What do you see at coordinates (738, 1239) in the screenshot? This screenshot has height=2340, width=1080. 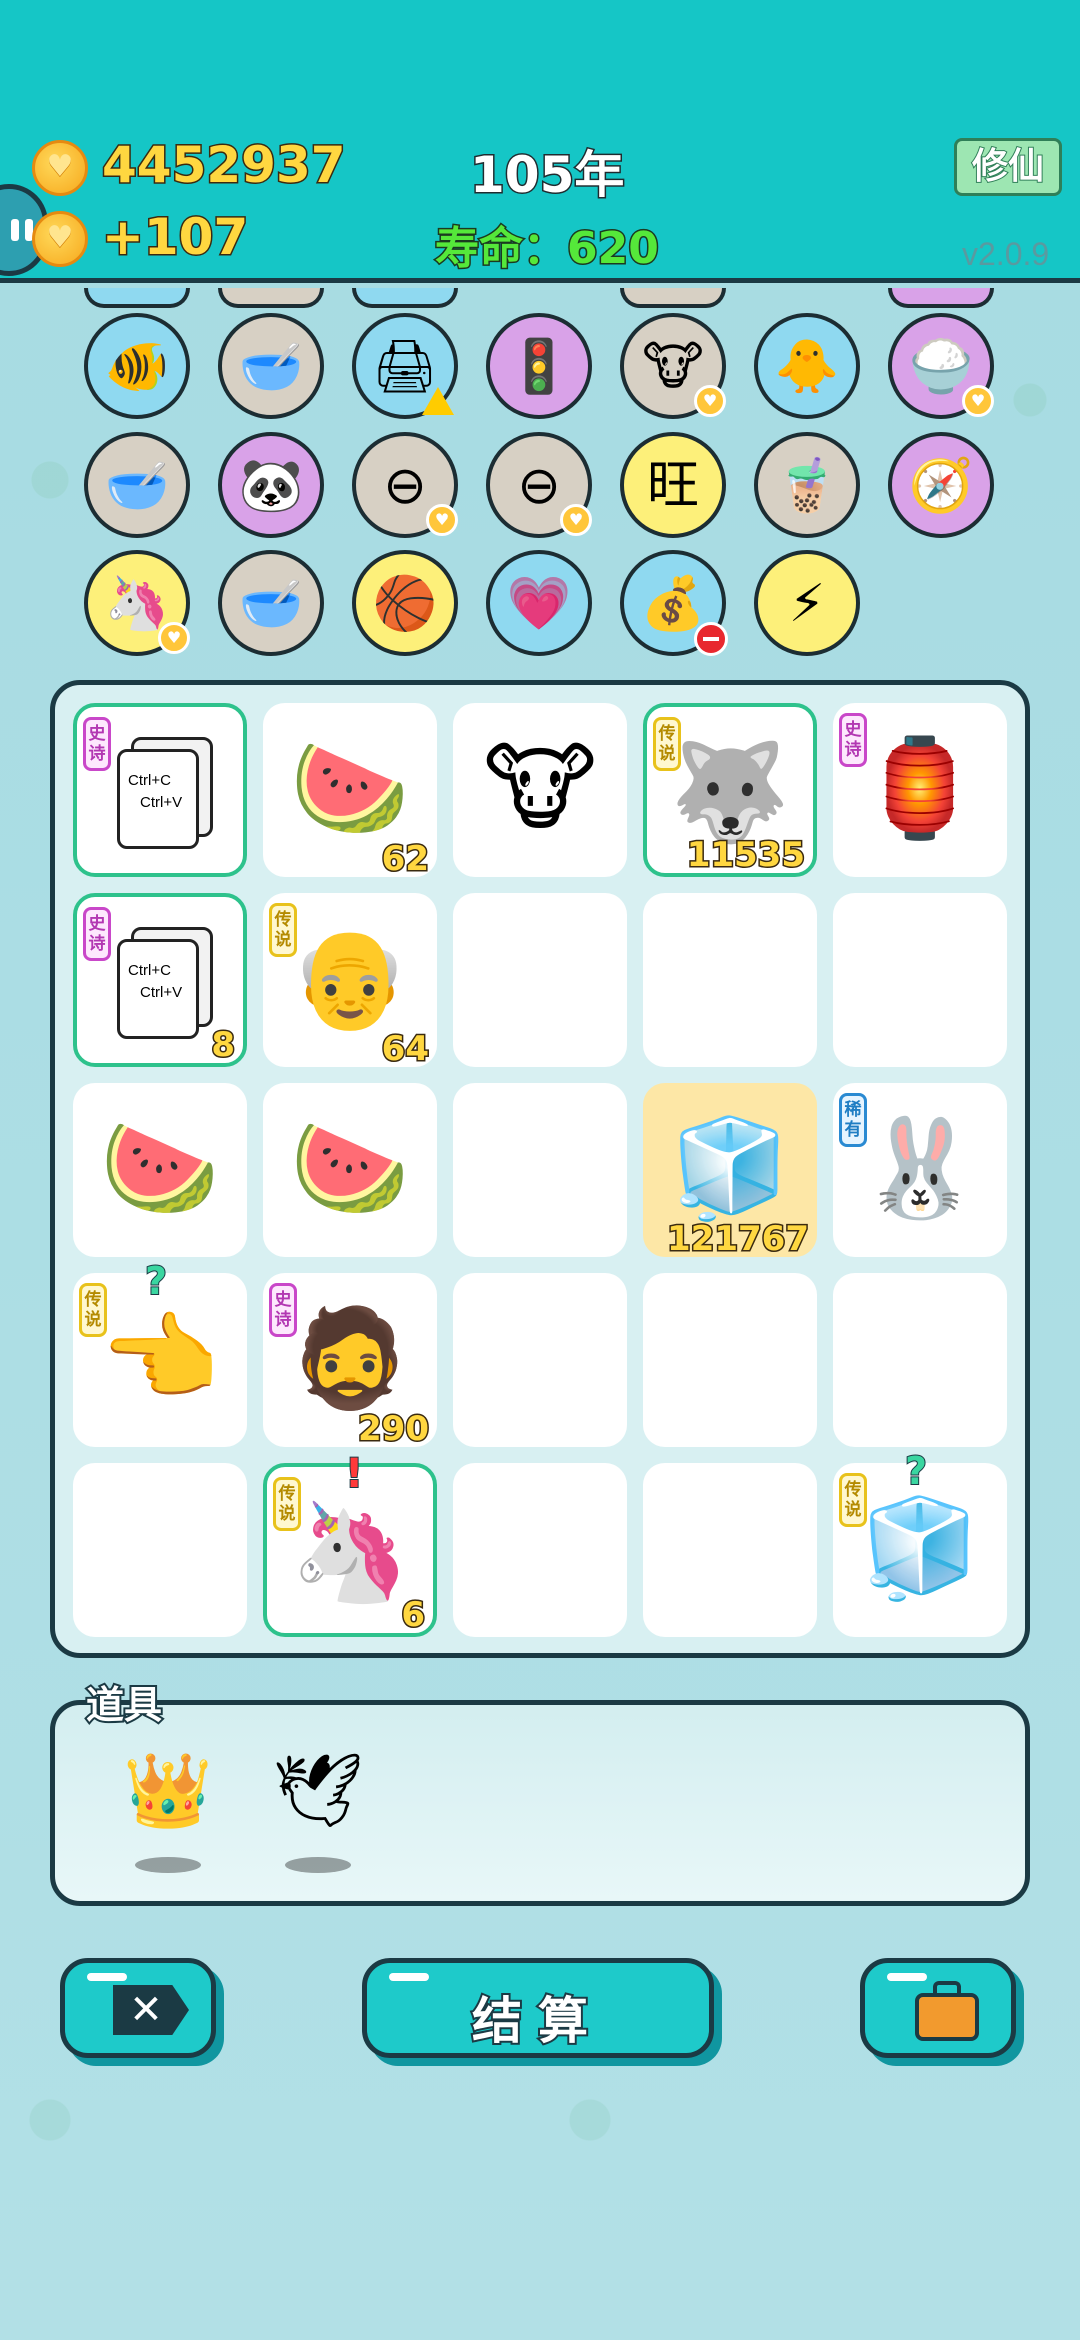 I see `item-count: 121767` at bounding box center [738, 1239].